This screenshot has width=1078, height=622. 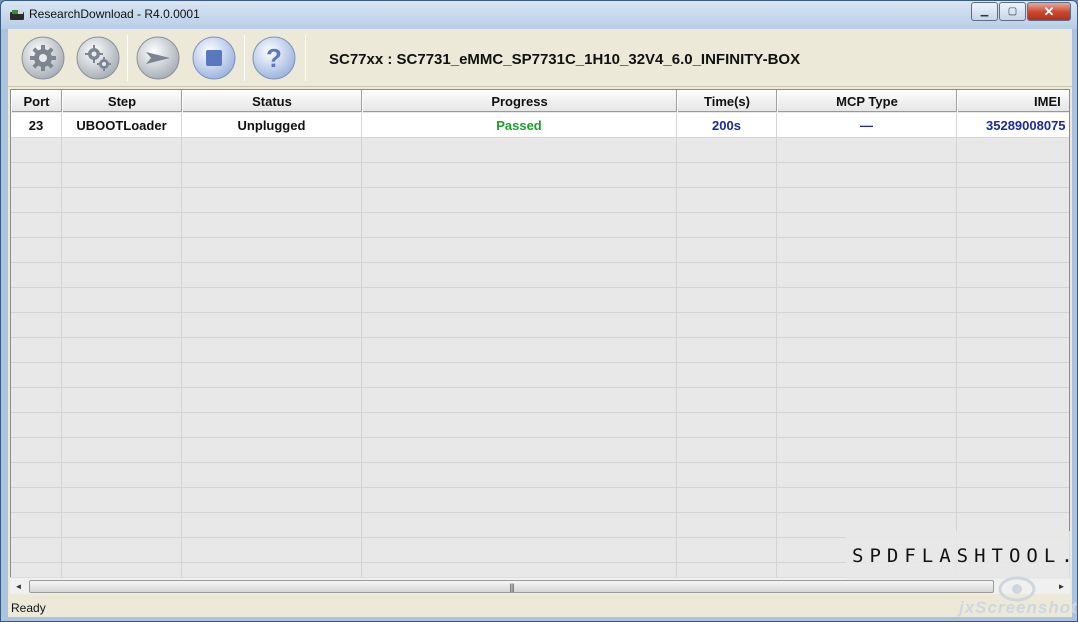 I want to click on scroll-thumb: |||, so click(x=511, y=586).